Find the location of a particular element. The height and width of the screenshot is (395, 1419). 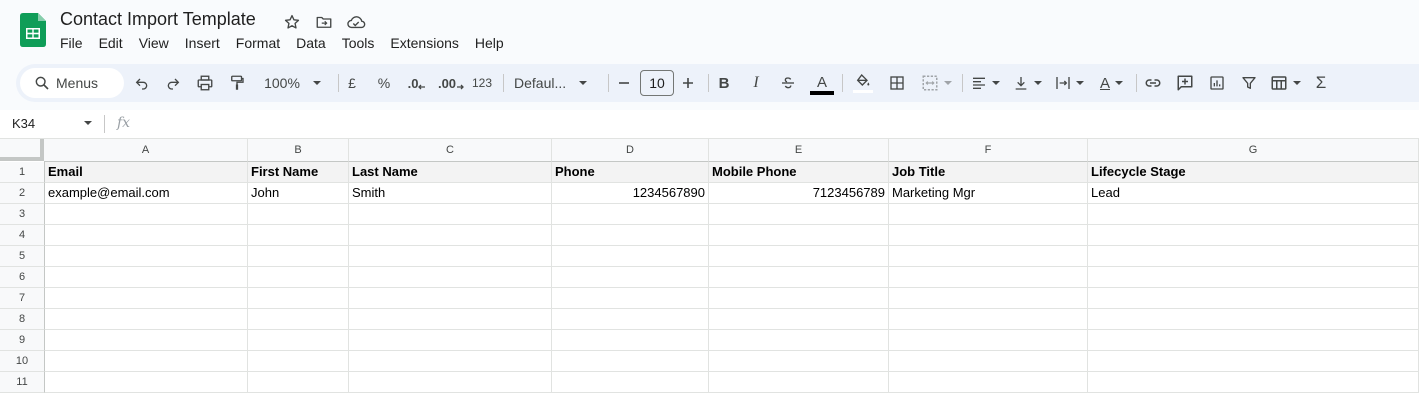

row-header: 6 is located at coordinates (22, 277).